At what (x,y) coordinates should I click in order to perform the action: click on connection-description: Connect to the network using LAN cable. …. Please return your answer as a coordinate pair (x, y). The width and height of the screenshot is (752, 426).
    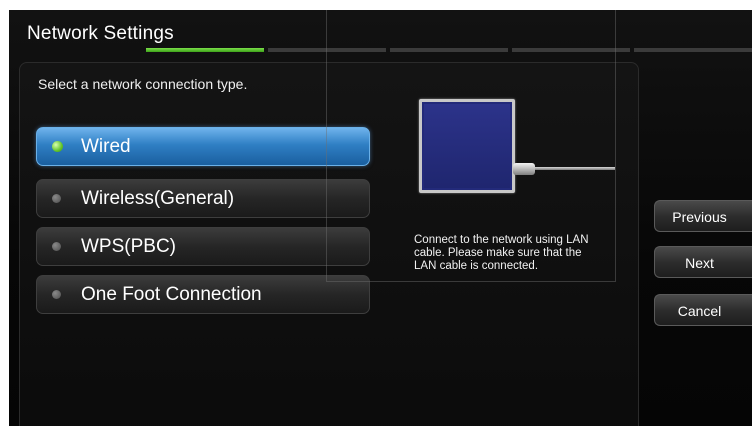
    Looking at the image, I should click on (501, 253).